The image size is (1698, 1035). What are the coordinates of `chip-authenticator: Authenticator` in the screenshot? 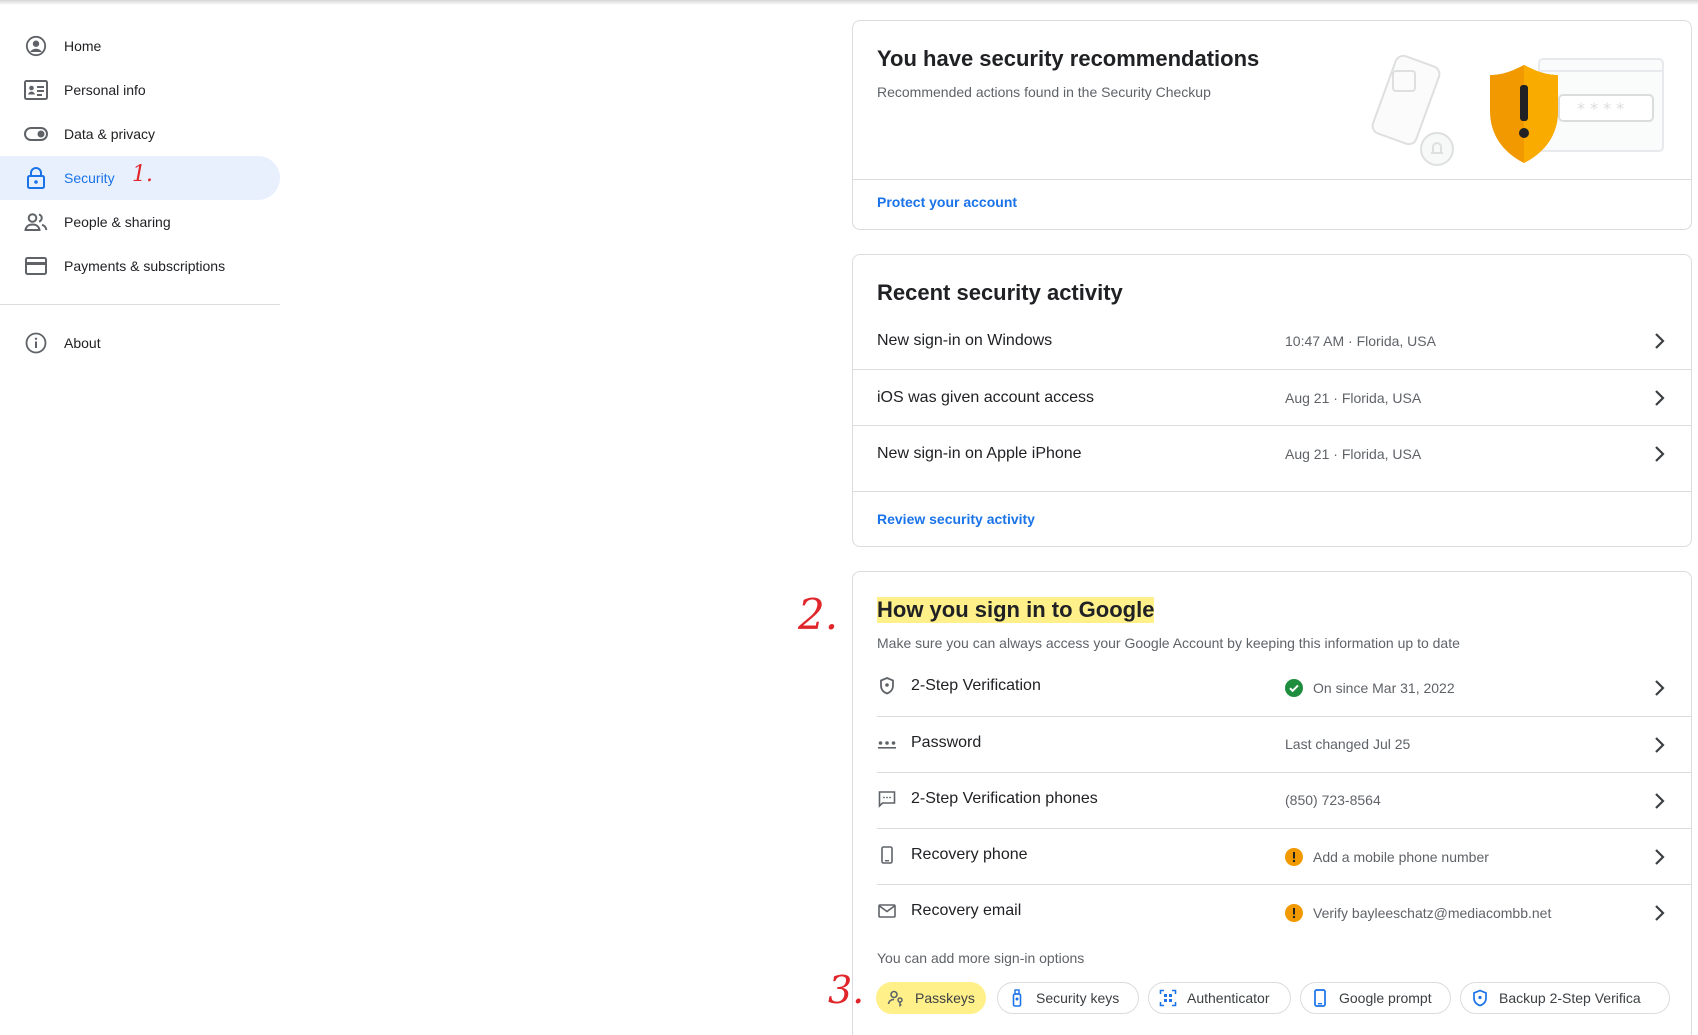 It's located at (1219, 998).